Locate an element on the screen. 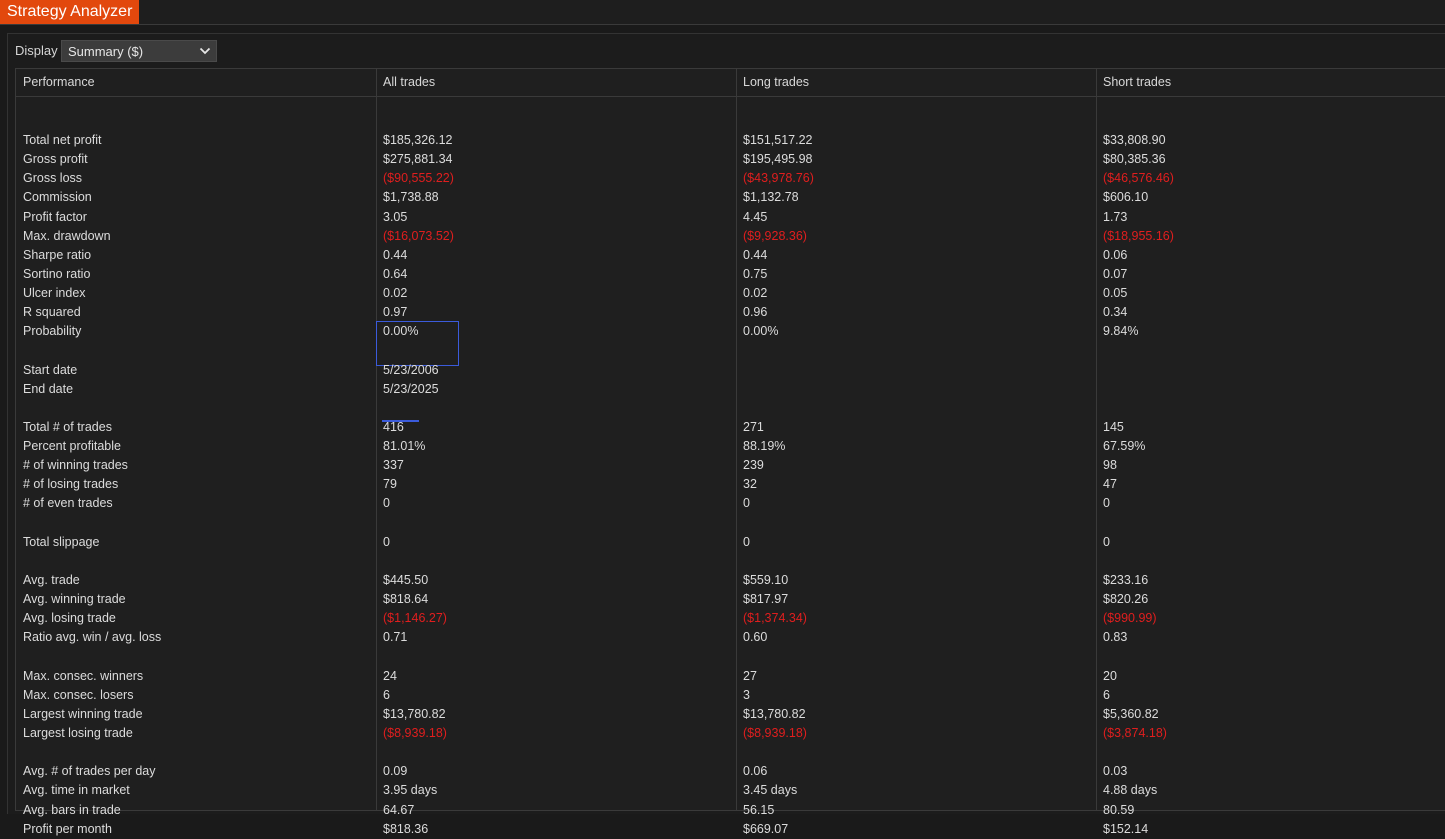 Image resolution: width=1445 pixels, height=839 pixels. table-cell: $275,881.34 is located at coordinates (418, 159).